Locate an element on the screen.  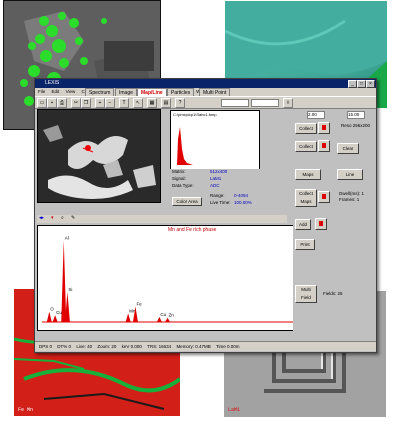
zoom-icon: ⌕ is located at coordinates (62, 218).